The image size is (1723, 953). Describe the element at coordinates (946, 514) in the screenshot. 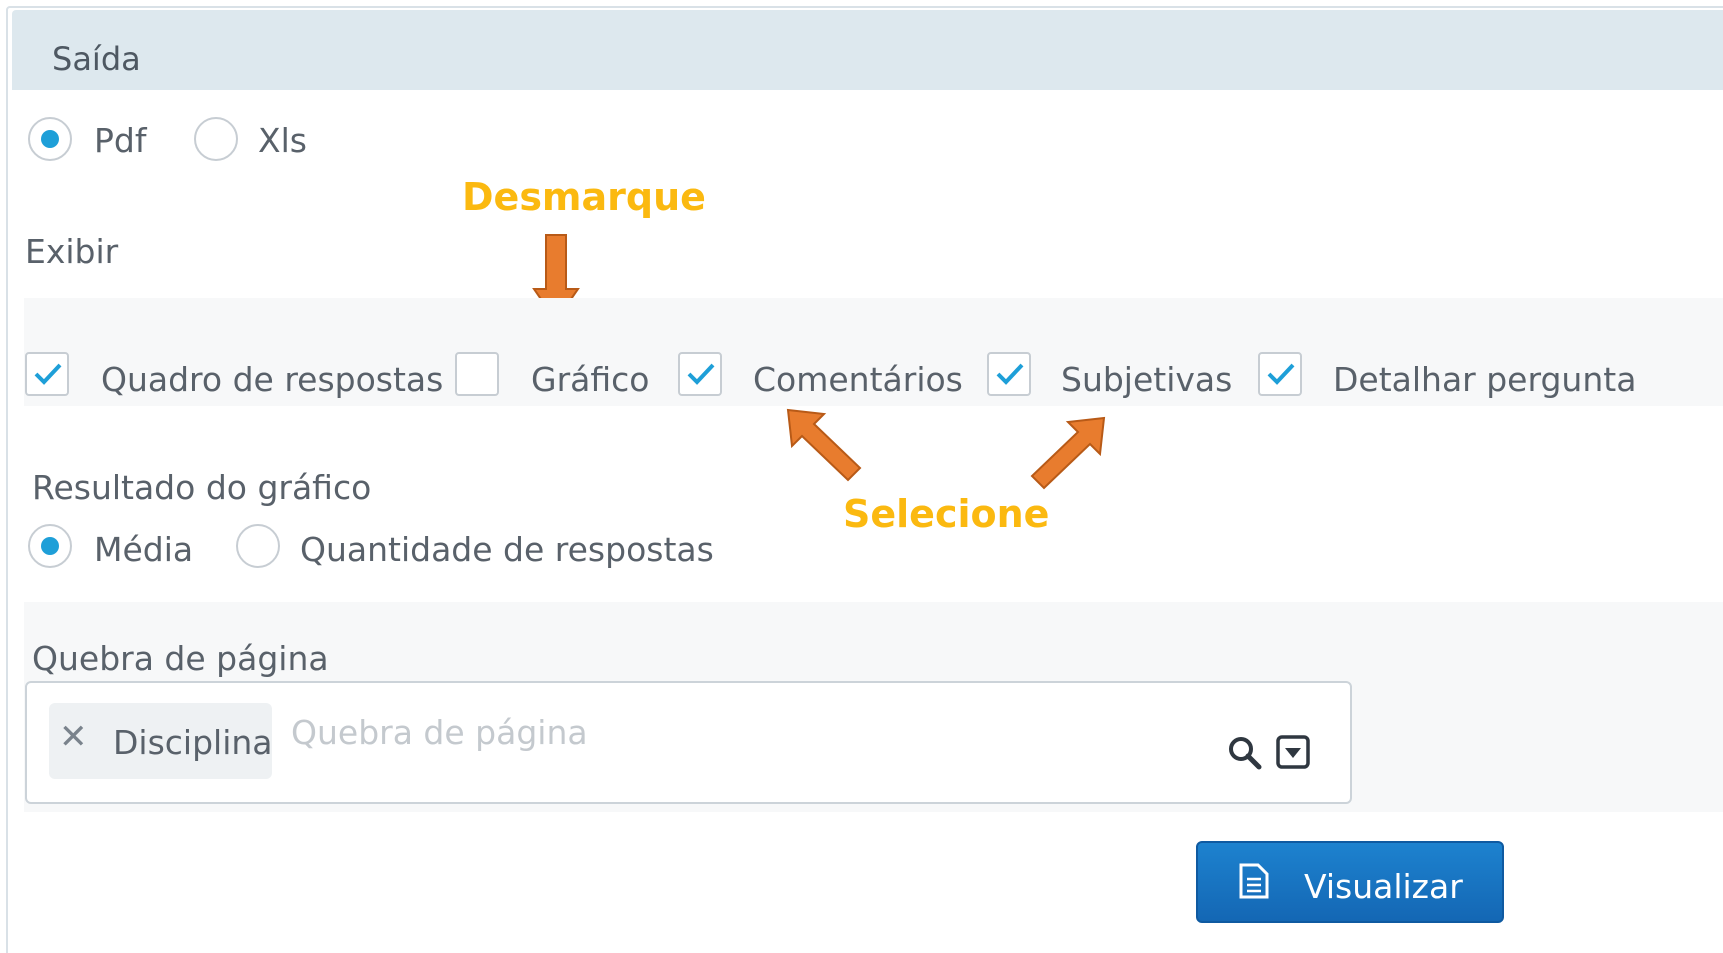

I see `annotation-select: Selecione` at that location.